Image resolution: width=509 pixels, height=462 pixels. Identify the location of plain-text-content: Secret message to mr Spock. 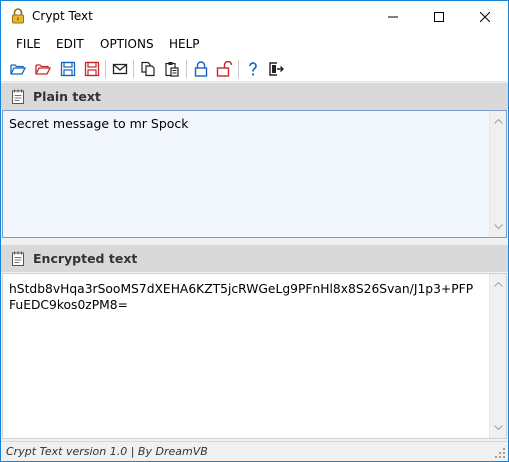
(99, 123).